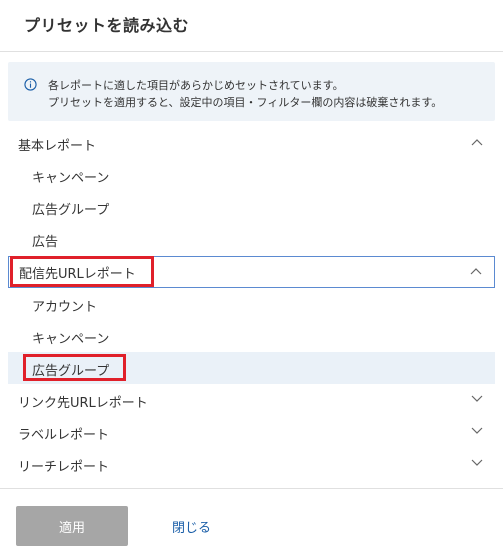 Image resolution: width=503 pixels, height=556 pixels. What do you see at coordinates (64, 435) in the screenshot?
I see `group-label: ラベルレポート` at bounding box center [64, 435].